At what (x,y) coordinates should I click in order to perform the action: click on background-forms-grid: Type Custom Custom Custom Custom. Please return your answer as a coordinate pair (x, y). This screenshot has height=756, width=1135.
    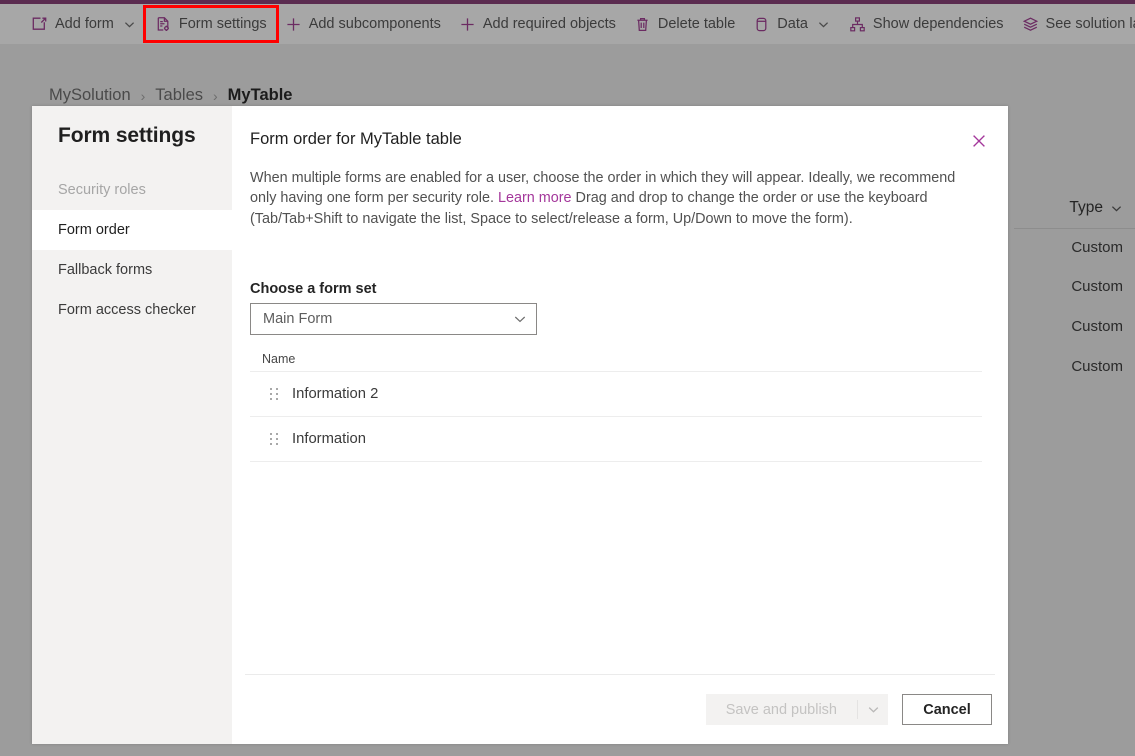
    Looking at the image, I should click on (1071, 256).